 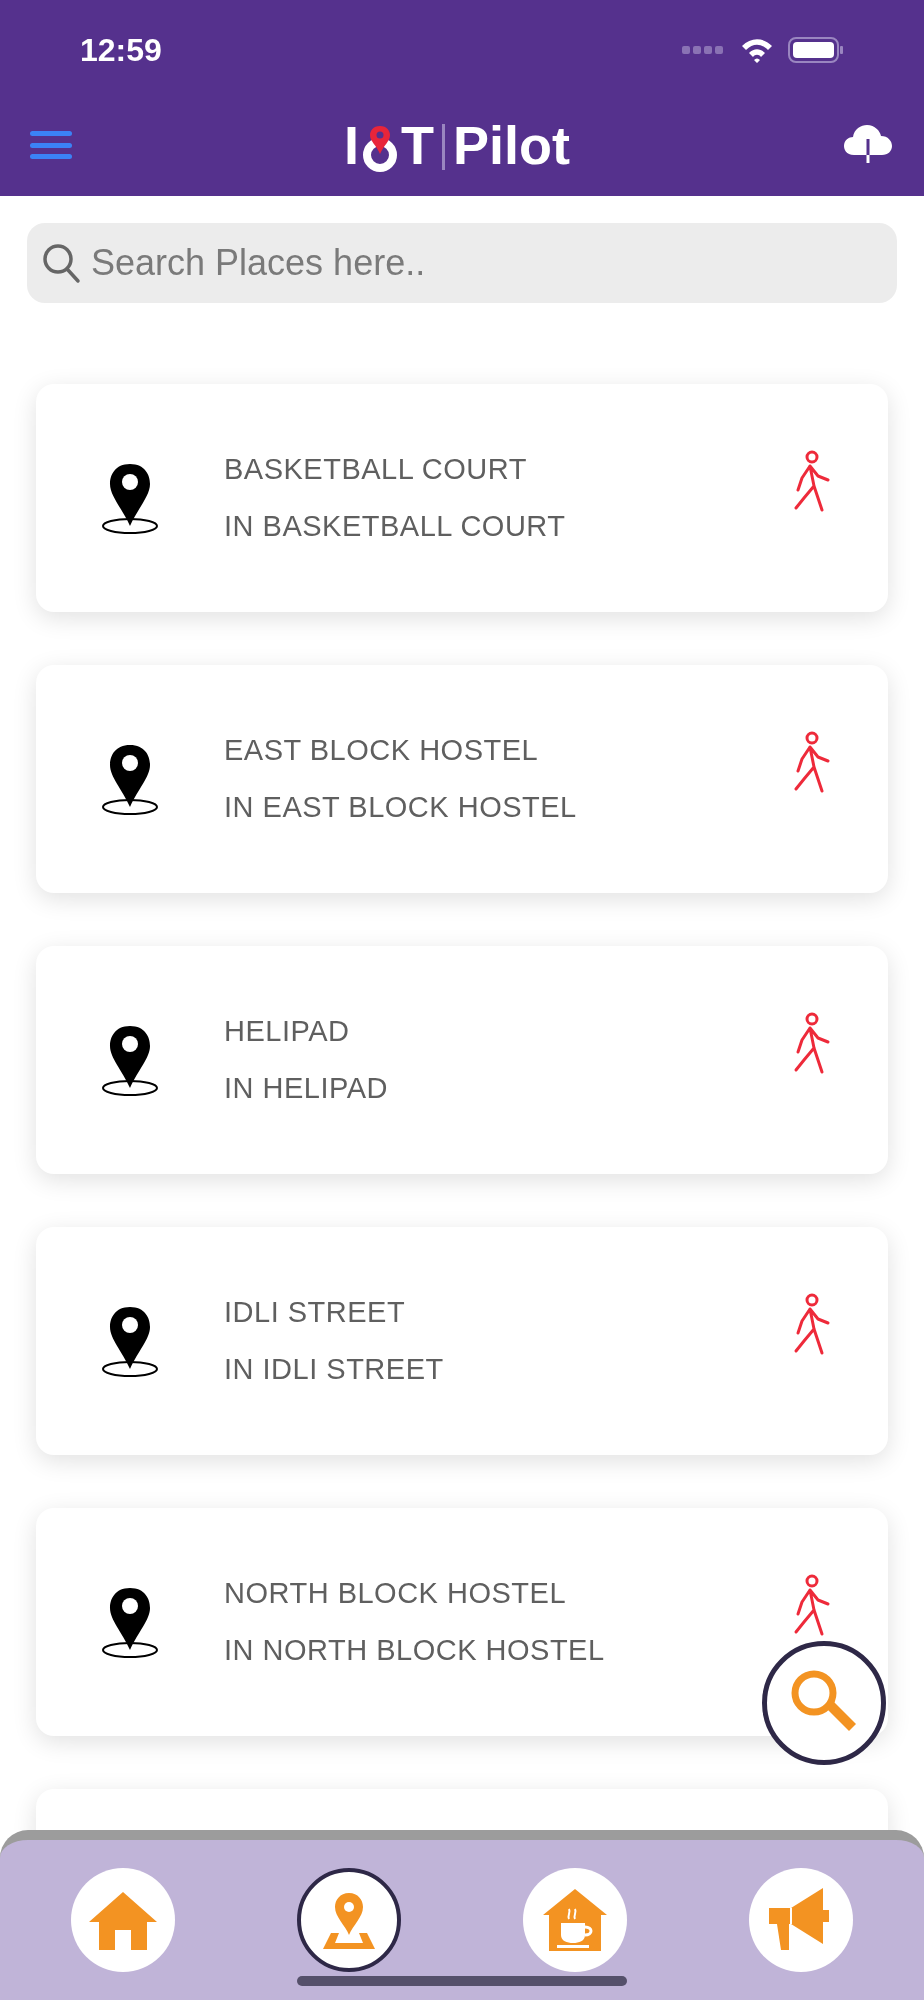 I want to click on search-icon, so click(x=61, y=263).